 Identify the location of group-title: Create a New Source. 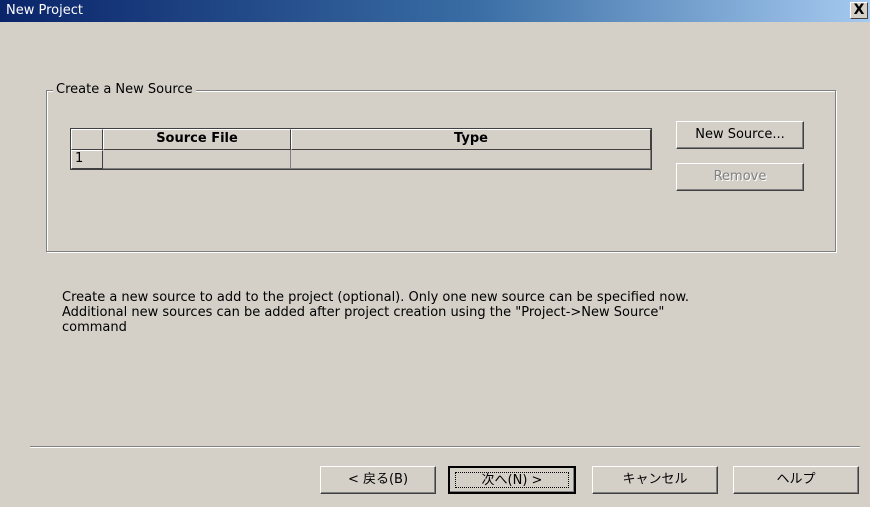
(124, 89).